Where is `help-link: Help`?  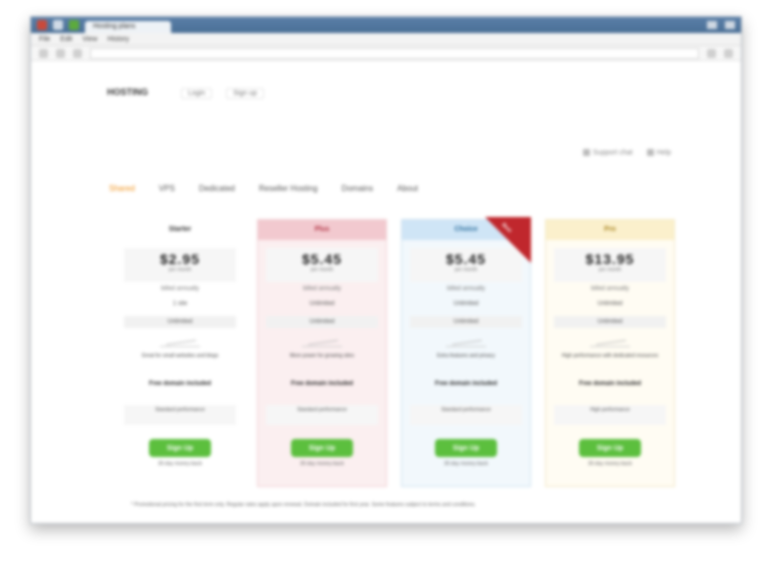
help-link: Help is located at coordinates (658, 153).